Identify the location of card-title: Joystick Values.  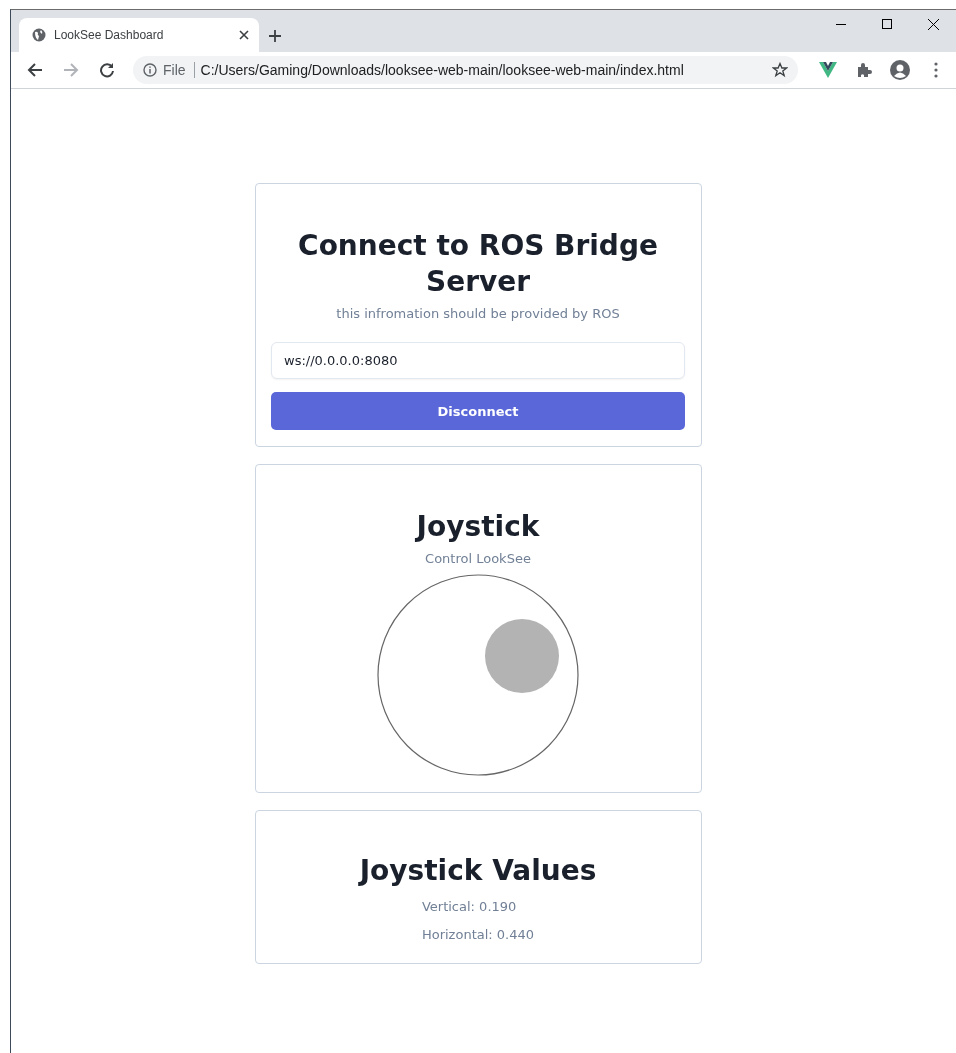
(478, 871).